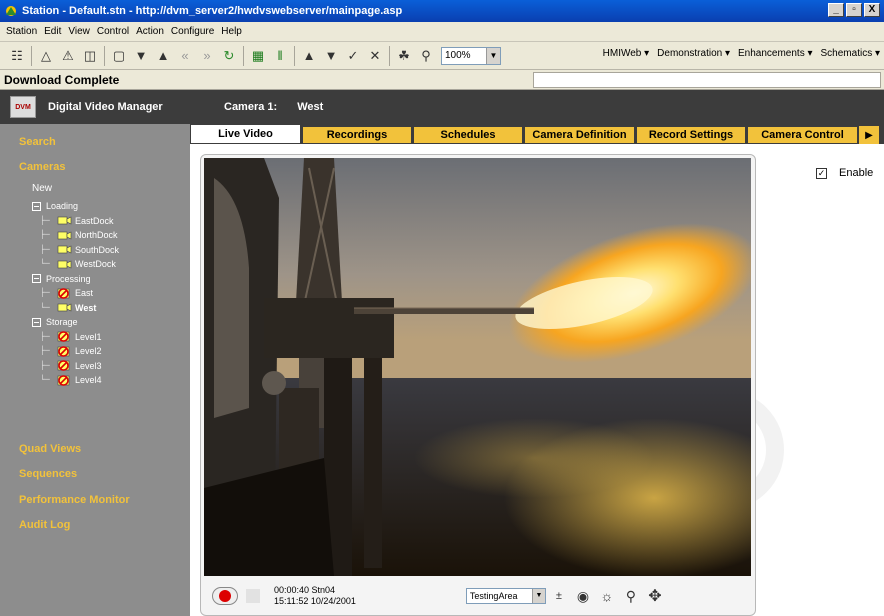 The width and height of the screenshot is (884, 616). What do you see at coordinates (229, 56) in the screenshot?
I see `refresh-icon: ↻` at bounding box center [229, 56].